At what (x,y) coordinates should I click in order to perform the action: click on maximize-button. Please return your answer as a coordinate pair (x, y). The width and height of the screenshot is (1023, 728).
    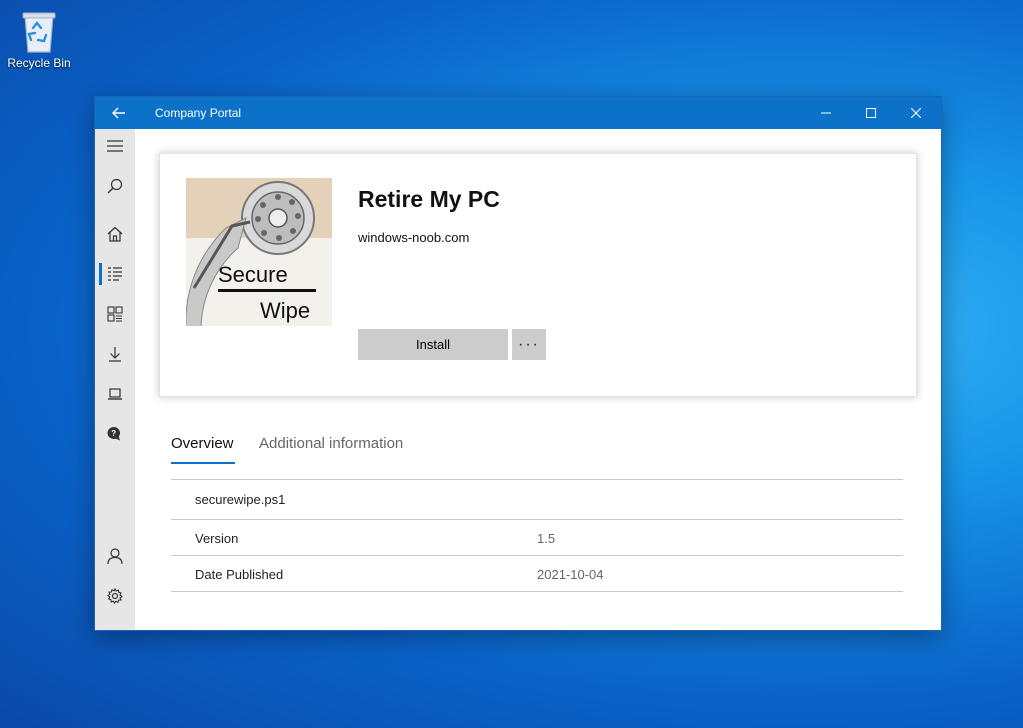
    Looking at the image, I should click on (871, 113).